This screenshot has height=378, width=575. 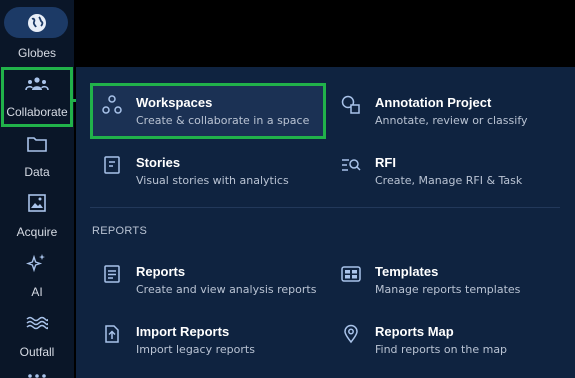 I want to click on menu-item-desc: Visual stories with analytics, so click(x=212, y=180).